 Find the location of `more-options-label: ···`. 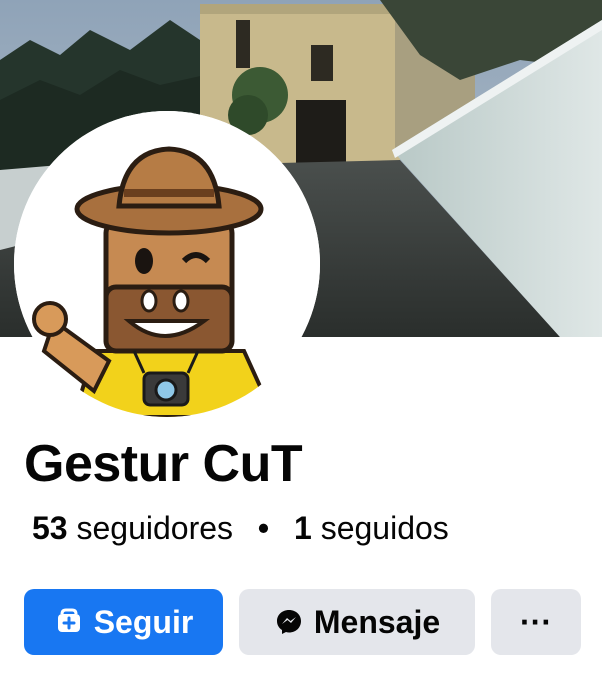

more-options-label: ··· is located at coordinates (536, 621).